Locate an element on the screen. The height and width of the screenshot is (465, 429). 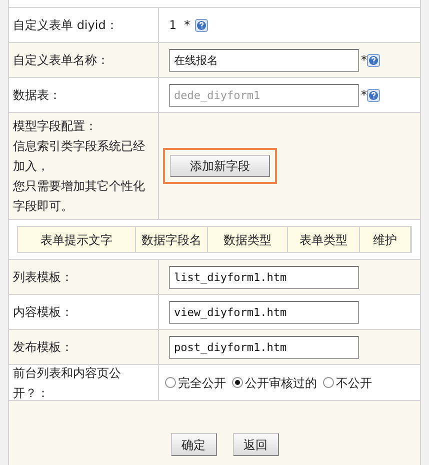
field-label: 模型字段配置： is located at coordinates (55, 126).